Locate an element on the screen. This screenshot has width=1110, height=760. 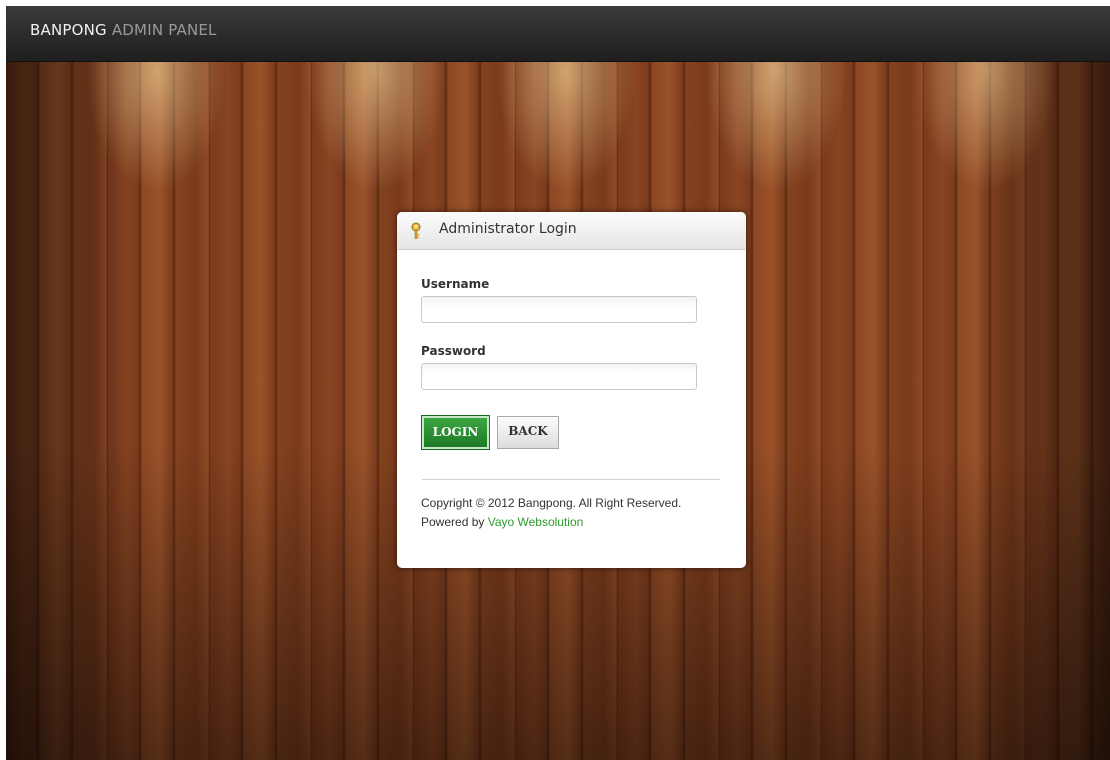
password-input is located at coordinates (559, 376).